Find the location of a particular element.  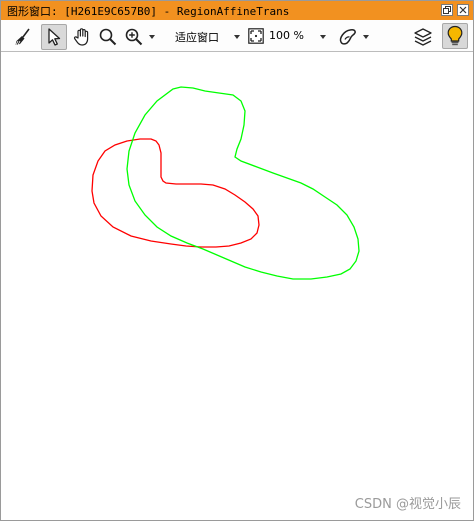

fit-window-icon is located at coordinates (256, 36).